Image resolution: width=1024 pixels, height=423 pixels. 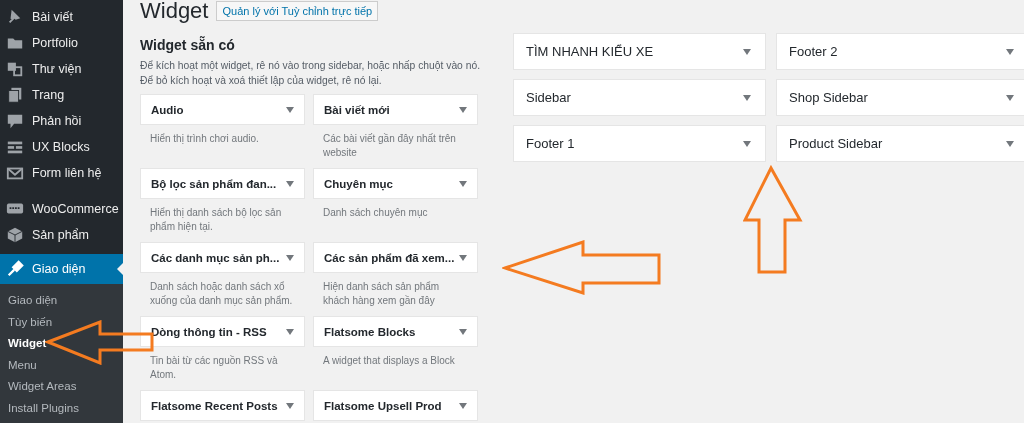 I want to click on nav-item: Thư viện, so click(x=61, y=69).